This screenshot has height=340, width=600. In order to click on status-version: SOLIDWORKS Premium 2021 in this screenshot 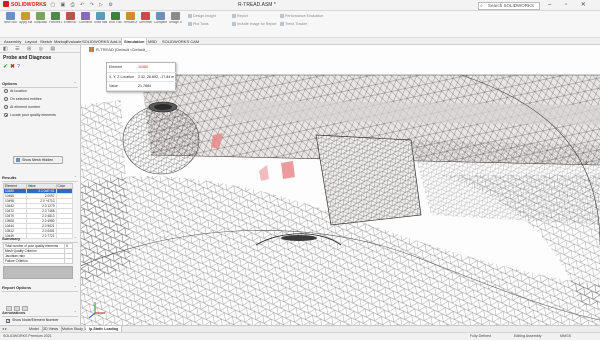, I will do `click(27, 336)`.